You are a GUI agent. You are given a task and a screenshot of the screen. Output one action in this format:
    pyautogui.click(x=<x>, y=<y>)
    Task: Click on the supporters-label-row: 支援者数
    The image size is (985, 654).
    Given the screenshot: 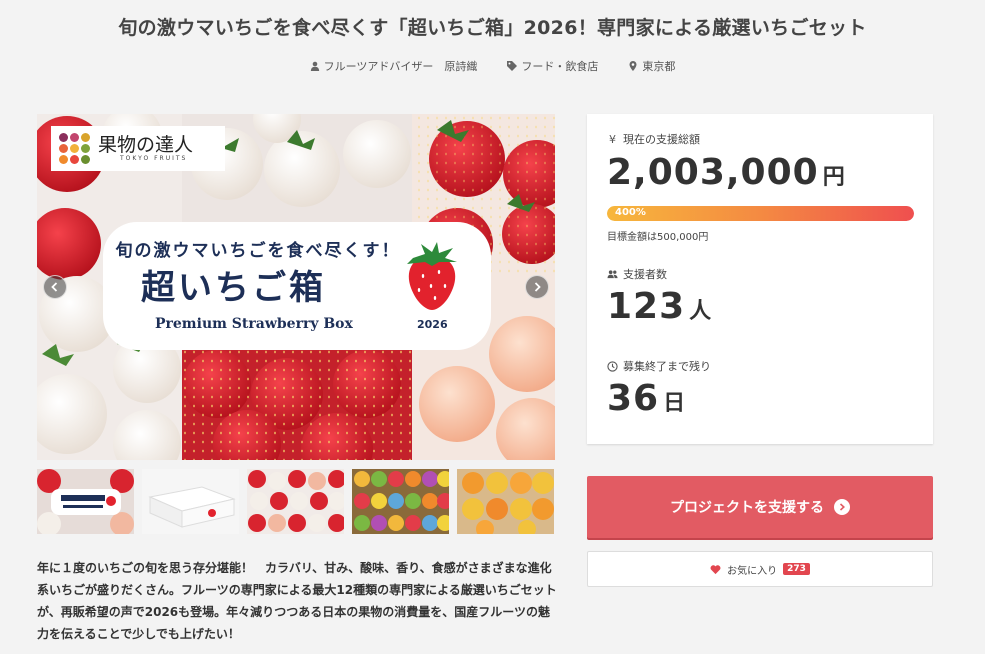 What is the action you would take?
    pyautogui.click(x=637, y=274)
    